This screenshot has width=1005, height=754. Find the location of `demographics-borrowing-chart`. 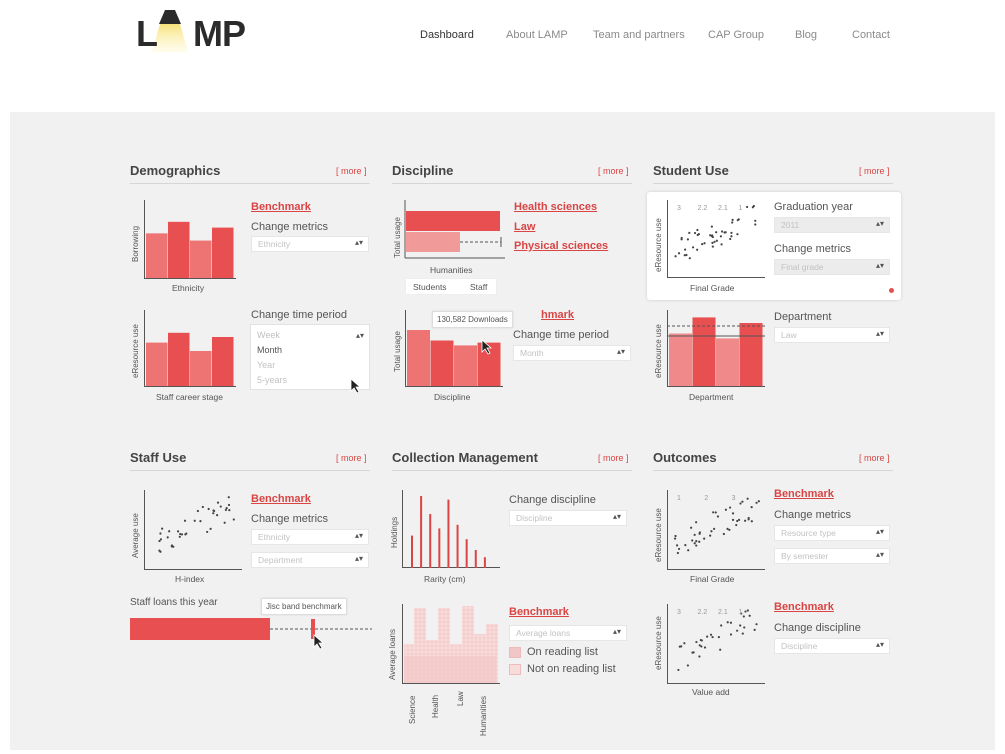

demographics-borrowing-chart is located at coordinates (190, 239).